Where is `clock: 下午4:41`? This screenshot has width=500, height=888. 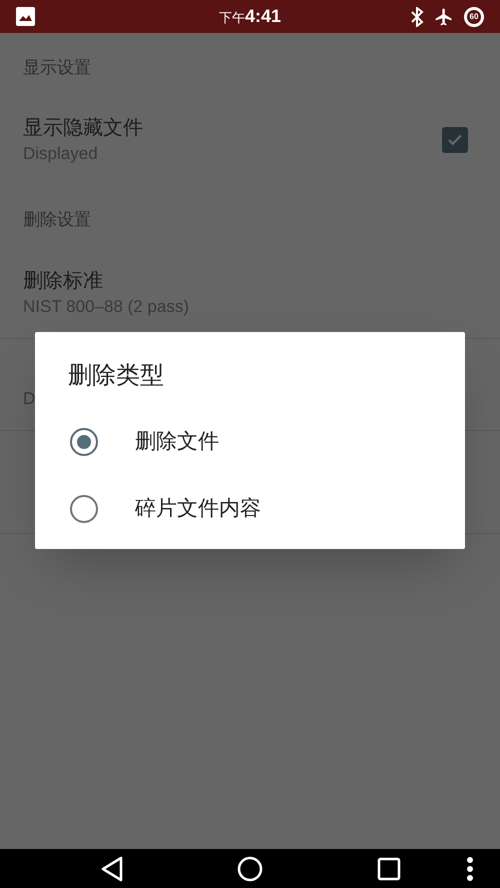
clock: 下午4:41 is located at coordinates (250, 16).